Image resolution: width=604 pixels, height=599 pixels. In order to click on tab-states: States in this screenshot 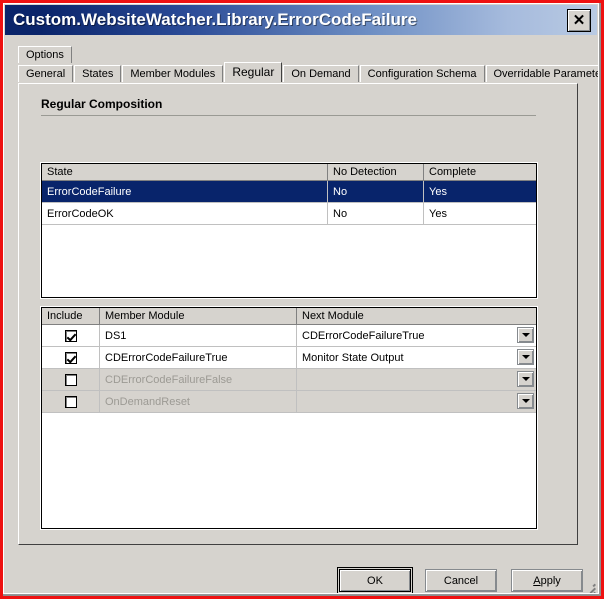, I will do `click(98, 73)`.